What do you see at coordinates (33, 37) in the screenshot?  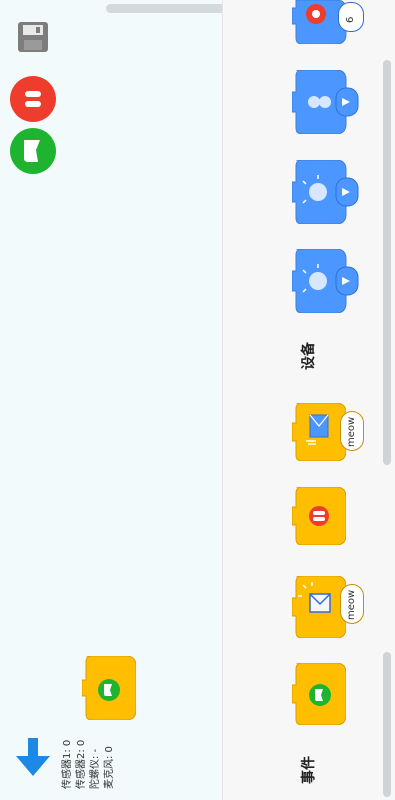 I see `save-icon` at bounding box center [33, 37].